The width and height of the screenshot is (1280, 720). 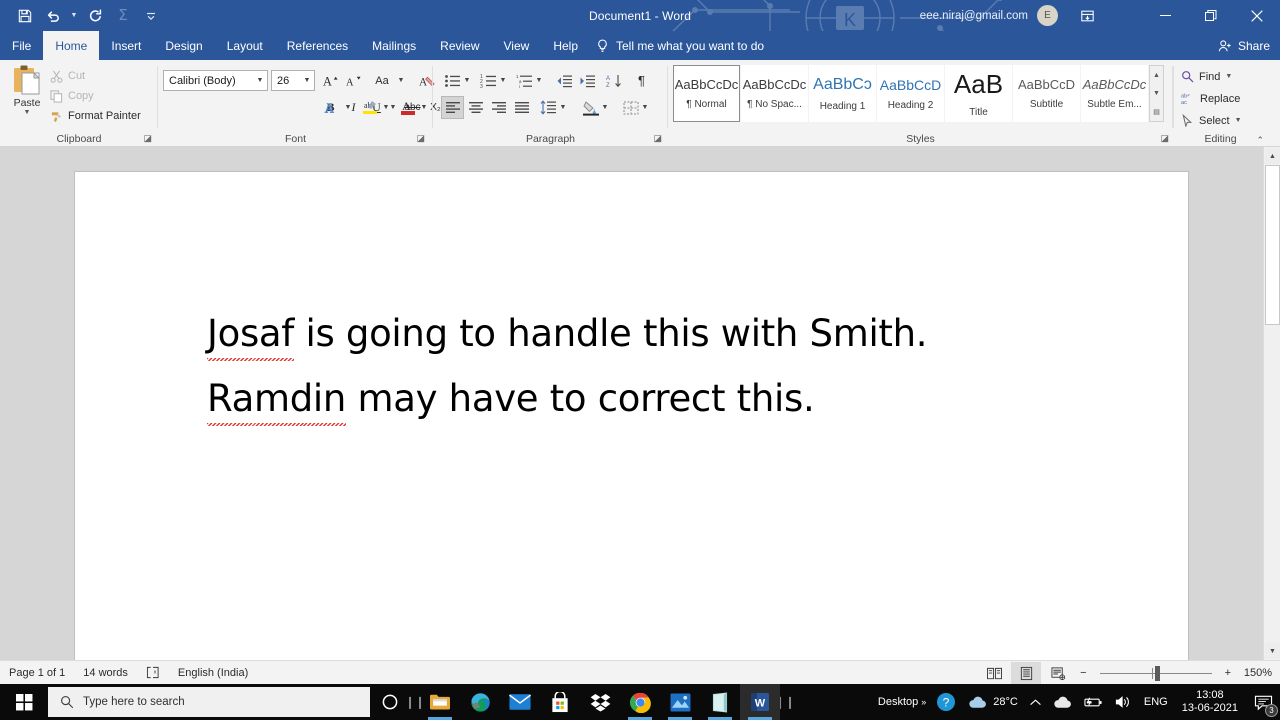 I want to click on style-heading-2: AaBbCcD Heading 2, so click(x=910, y=93).